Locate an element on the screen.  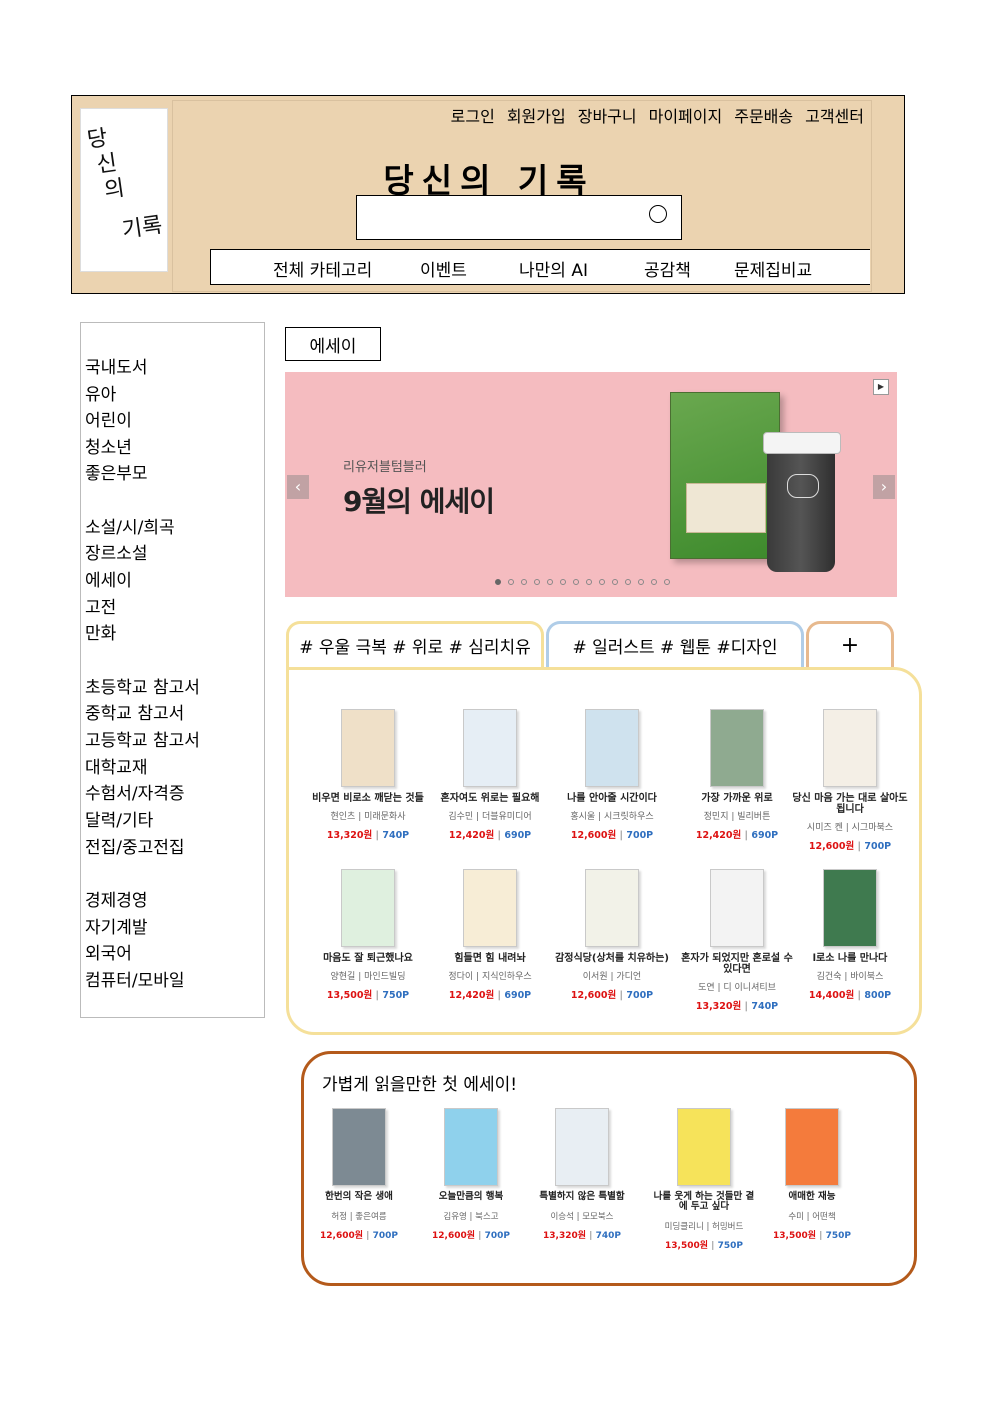
sidebar-item-domestic-books: 국내도서 is located at coordinates (116, 365).